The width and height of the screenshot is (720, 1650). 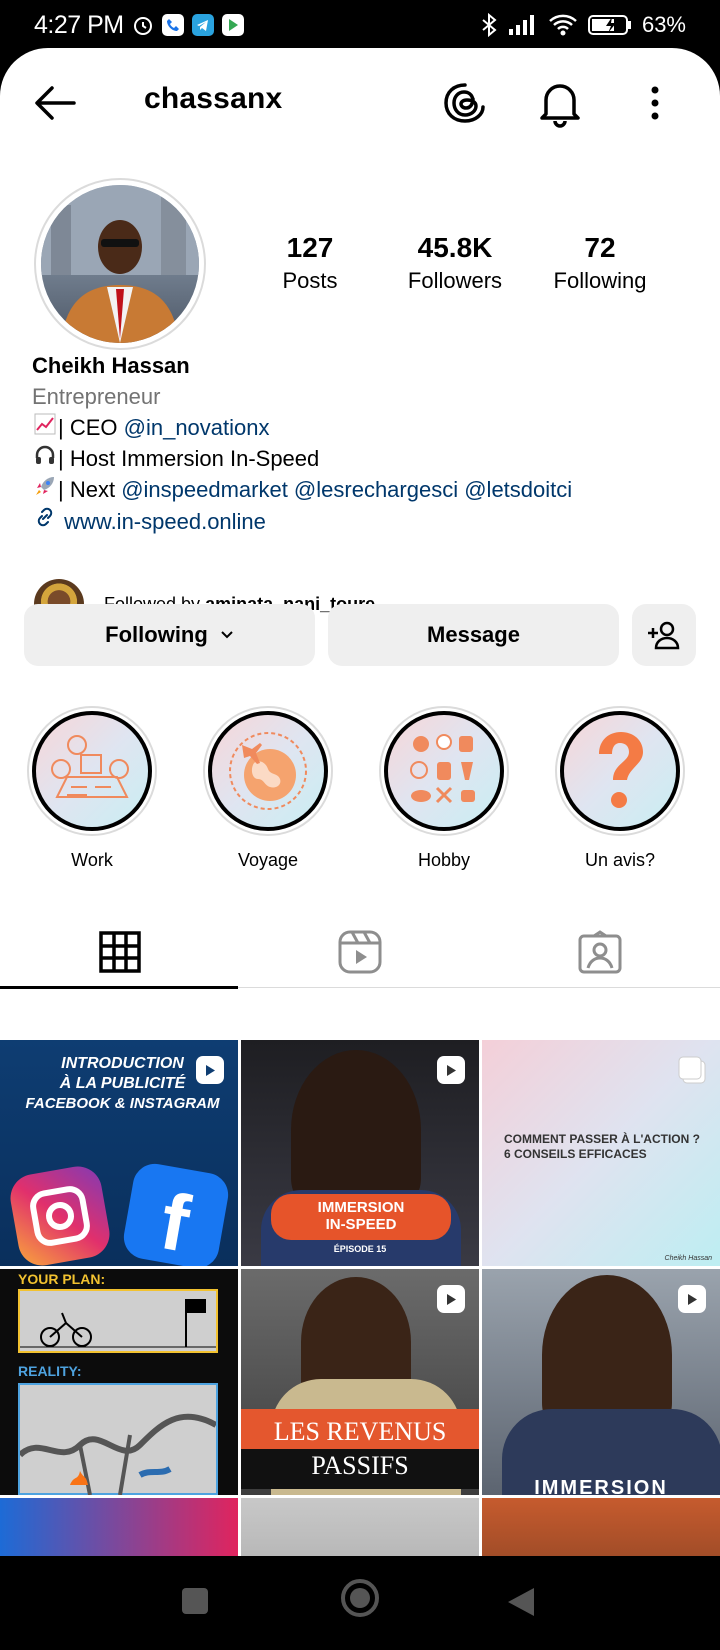 I want to click on avatar-photo, so click(x=120, y=264).